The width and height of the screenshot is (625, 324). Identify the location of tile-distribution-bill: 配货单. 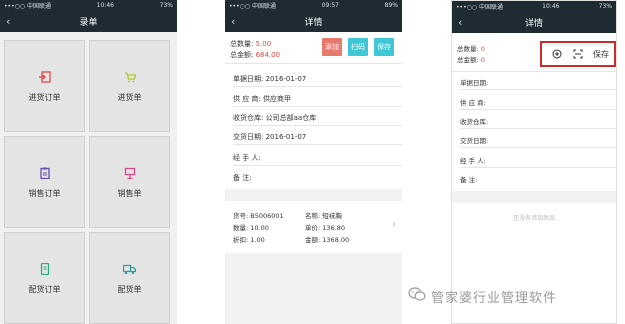
(129, 278).